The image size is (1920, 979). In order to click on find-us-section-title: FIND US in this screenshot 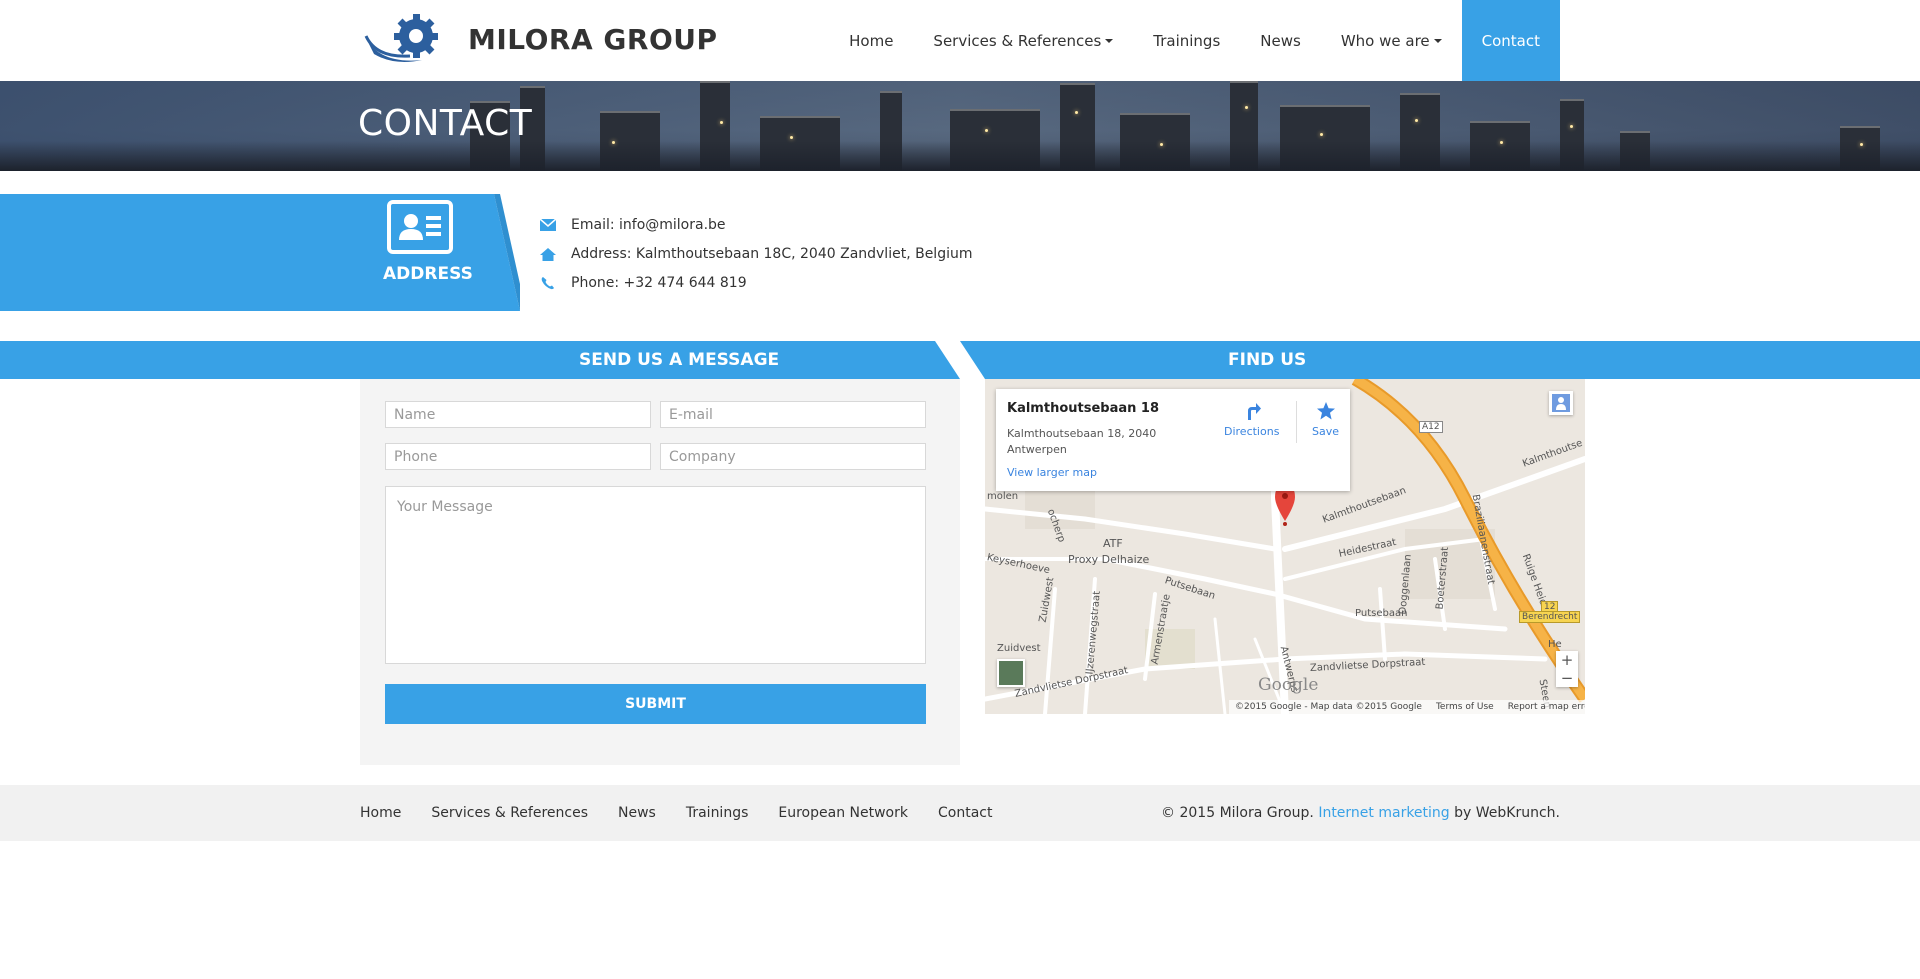, I will do `click(1267, 360)`.